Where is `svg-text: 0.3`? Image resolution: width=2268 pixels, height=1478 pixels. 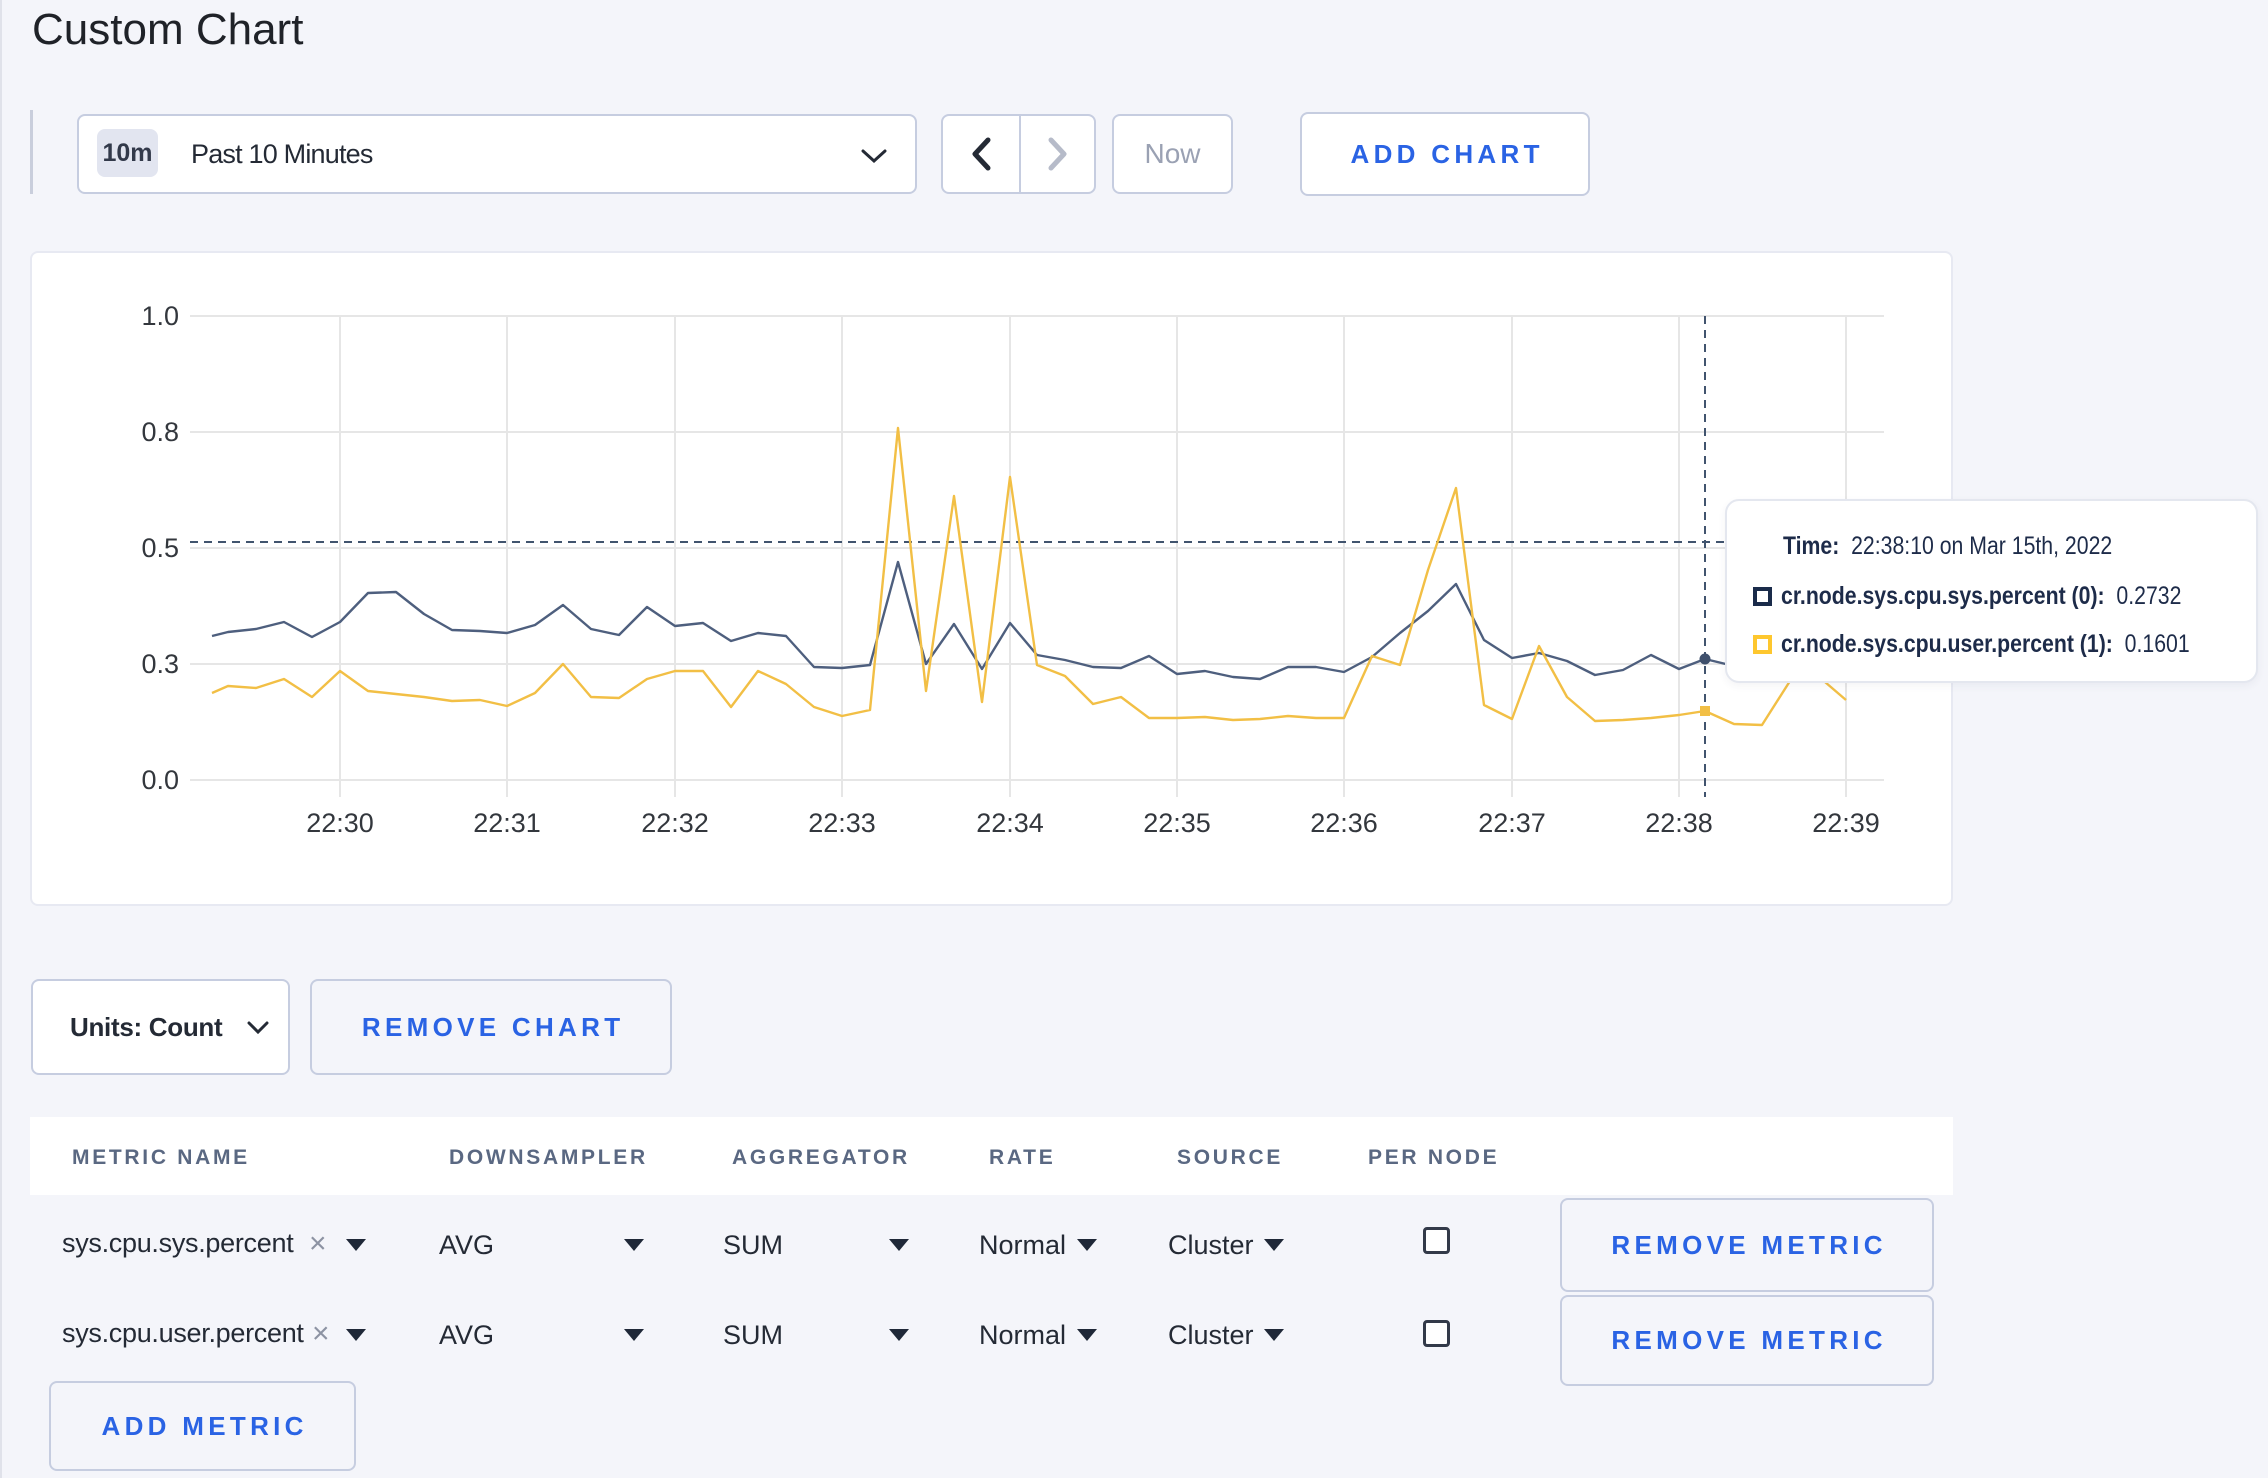
svg-text: 0.3 is located at coordinates (160, 664).